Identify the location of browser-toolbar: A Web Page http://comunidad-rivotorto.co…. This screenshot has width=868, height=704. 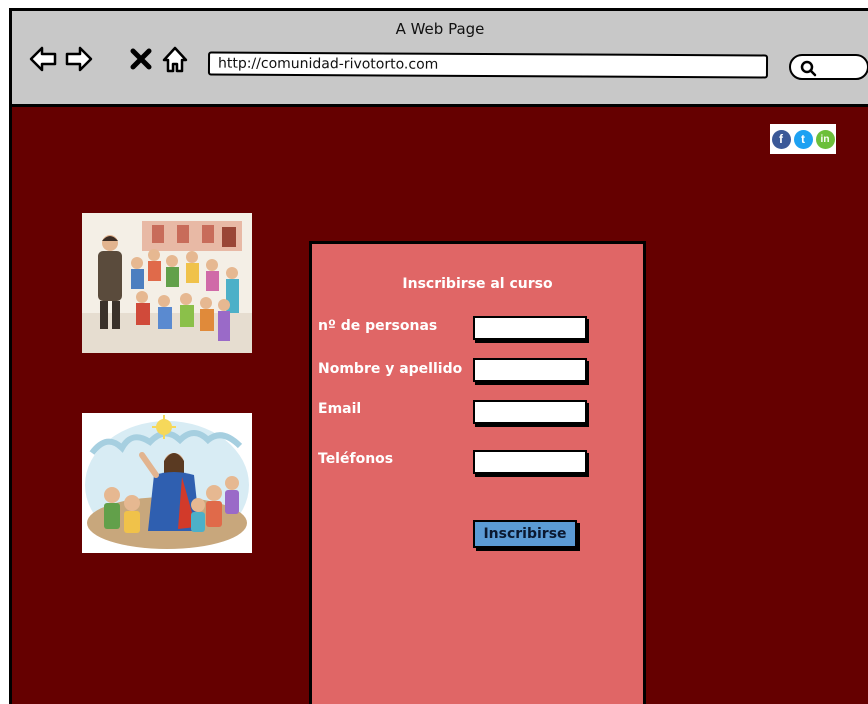
(440, 59).